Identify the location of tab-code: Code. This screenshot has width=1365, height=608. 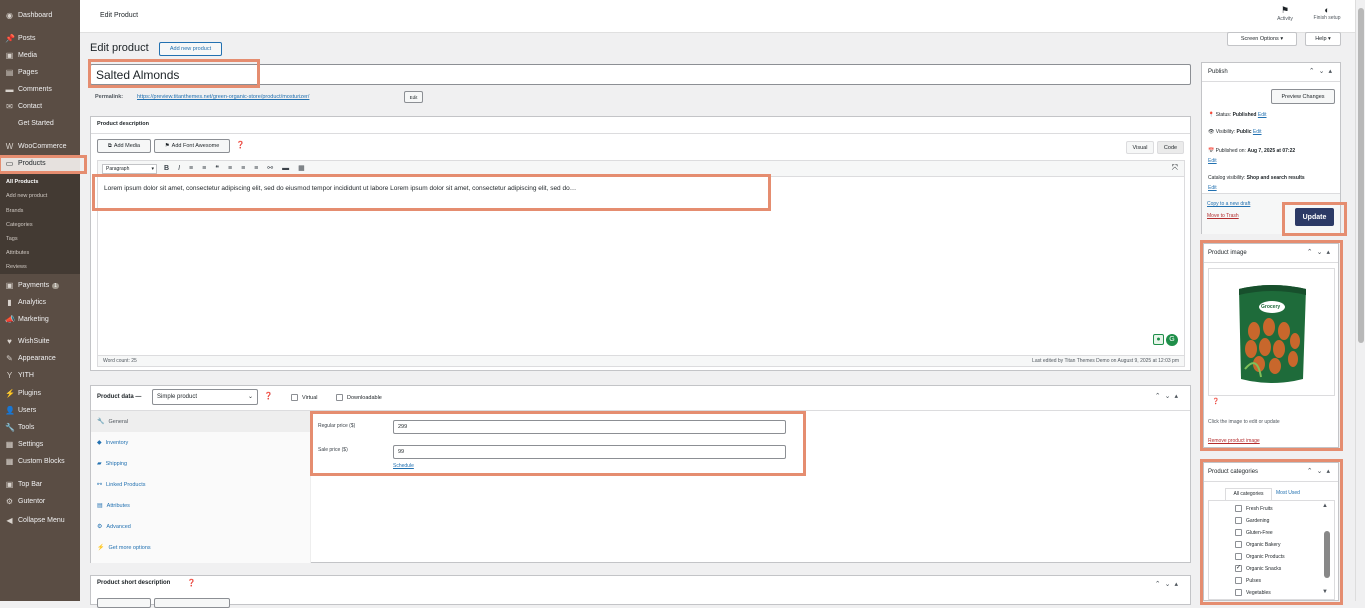
(1170, 147).